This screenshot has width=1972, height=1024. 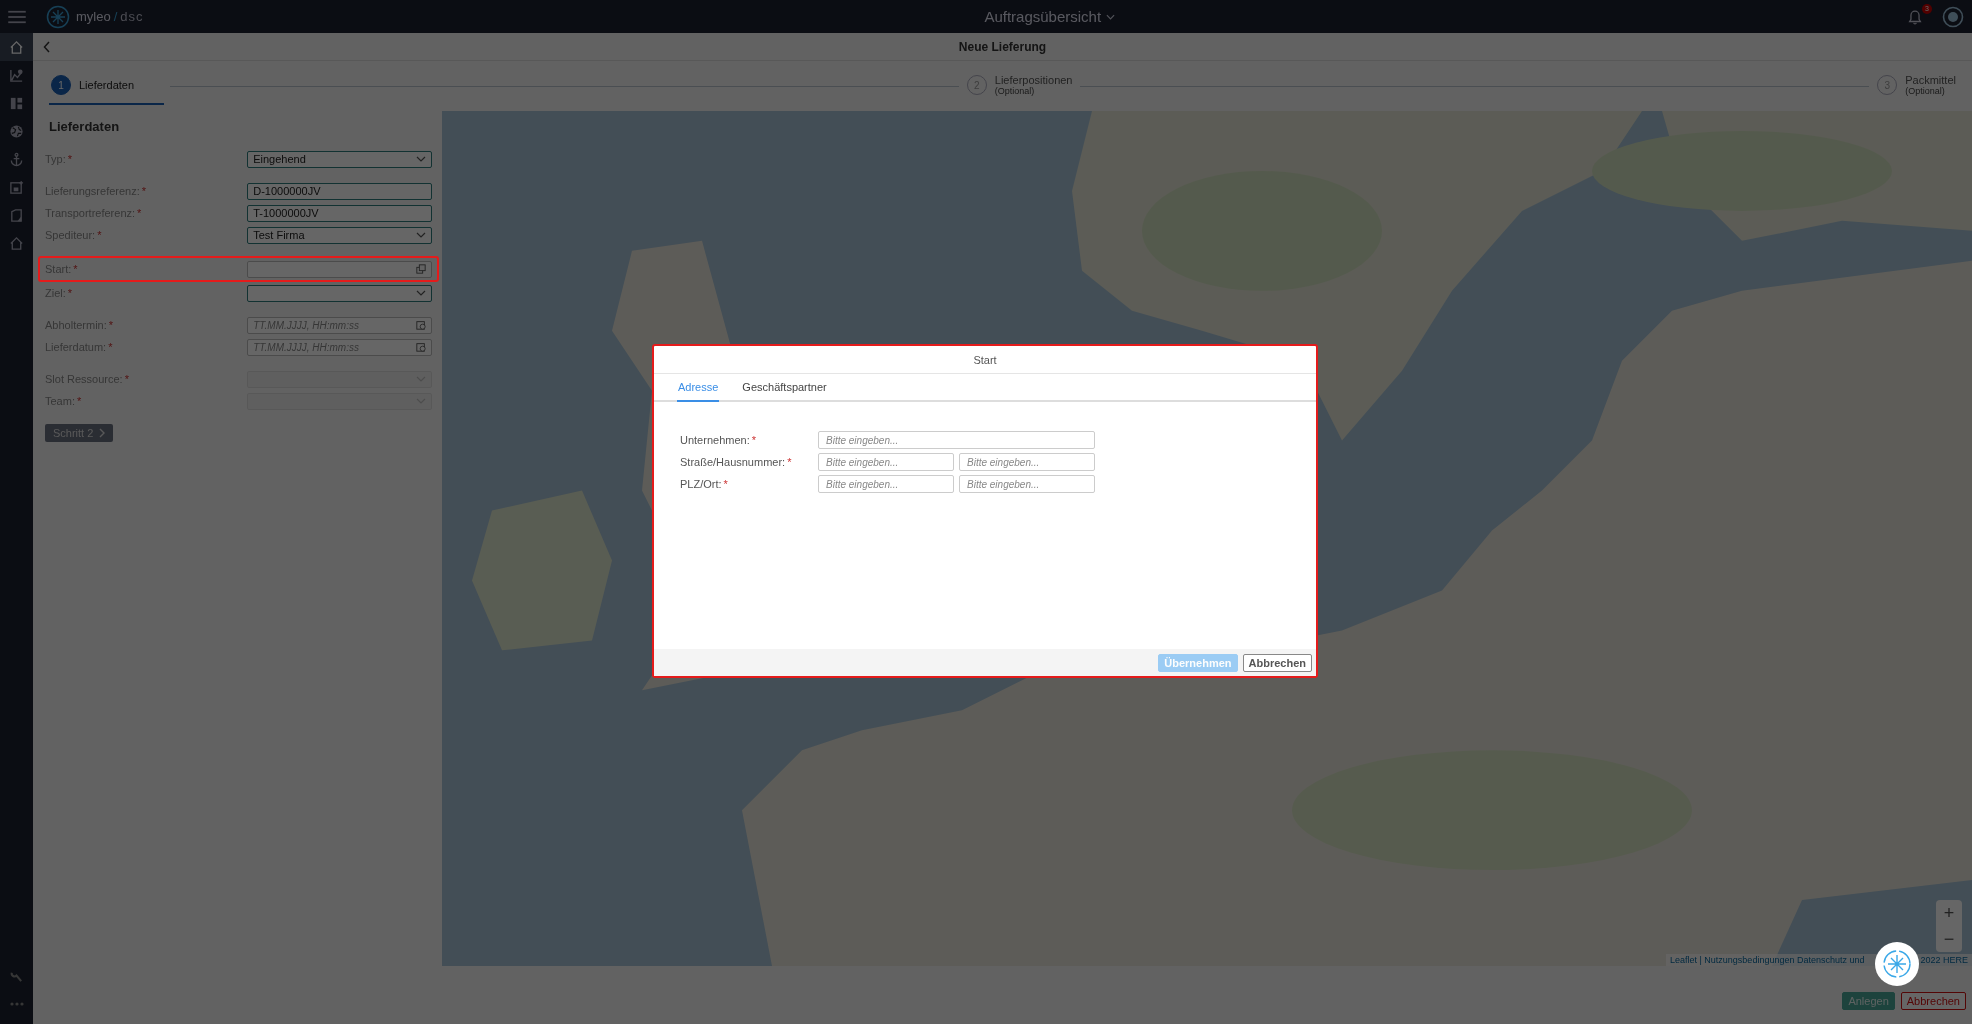 What do you see at coordinates (698, 388) in the screenshot?
I see `tab: Adresse` at bounding box center [698, 388].